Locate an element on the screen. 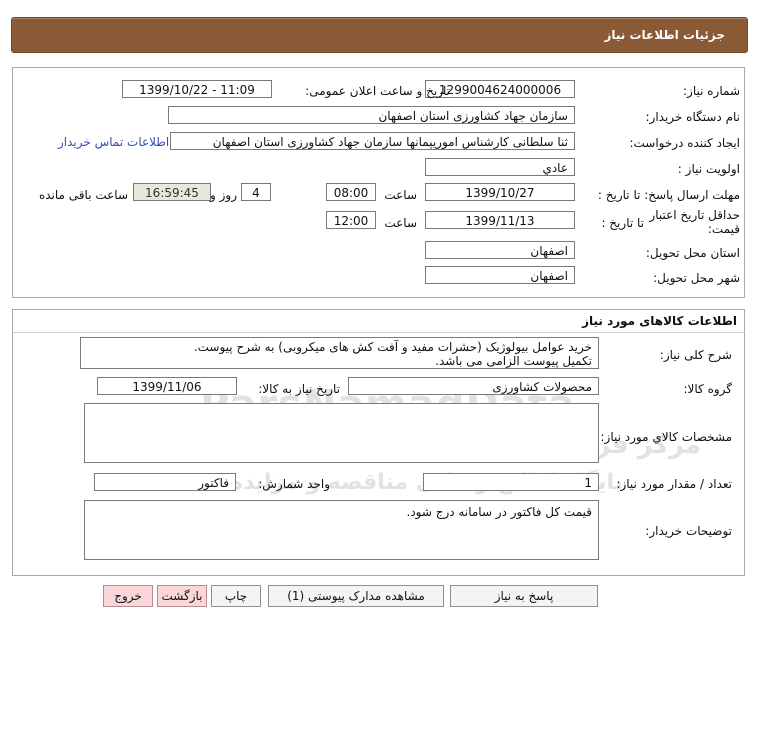  buyer-notes-field: قیمت کل فاکتور در سامانه درج شود. is located at coordinates (341, 530).